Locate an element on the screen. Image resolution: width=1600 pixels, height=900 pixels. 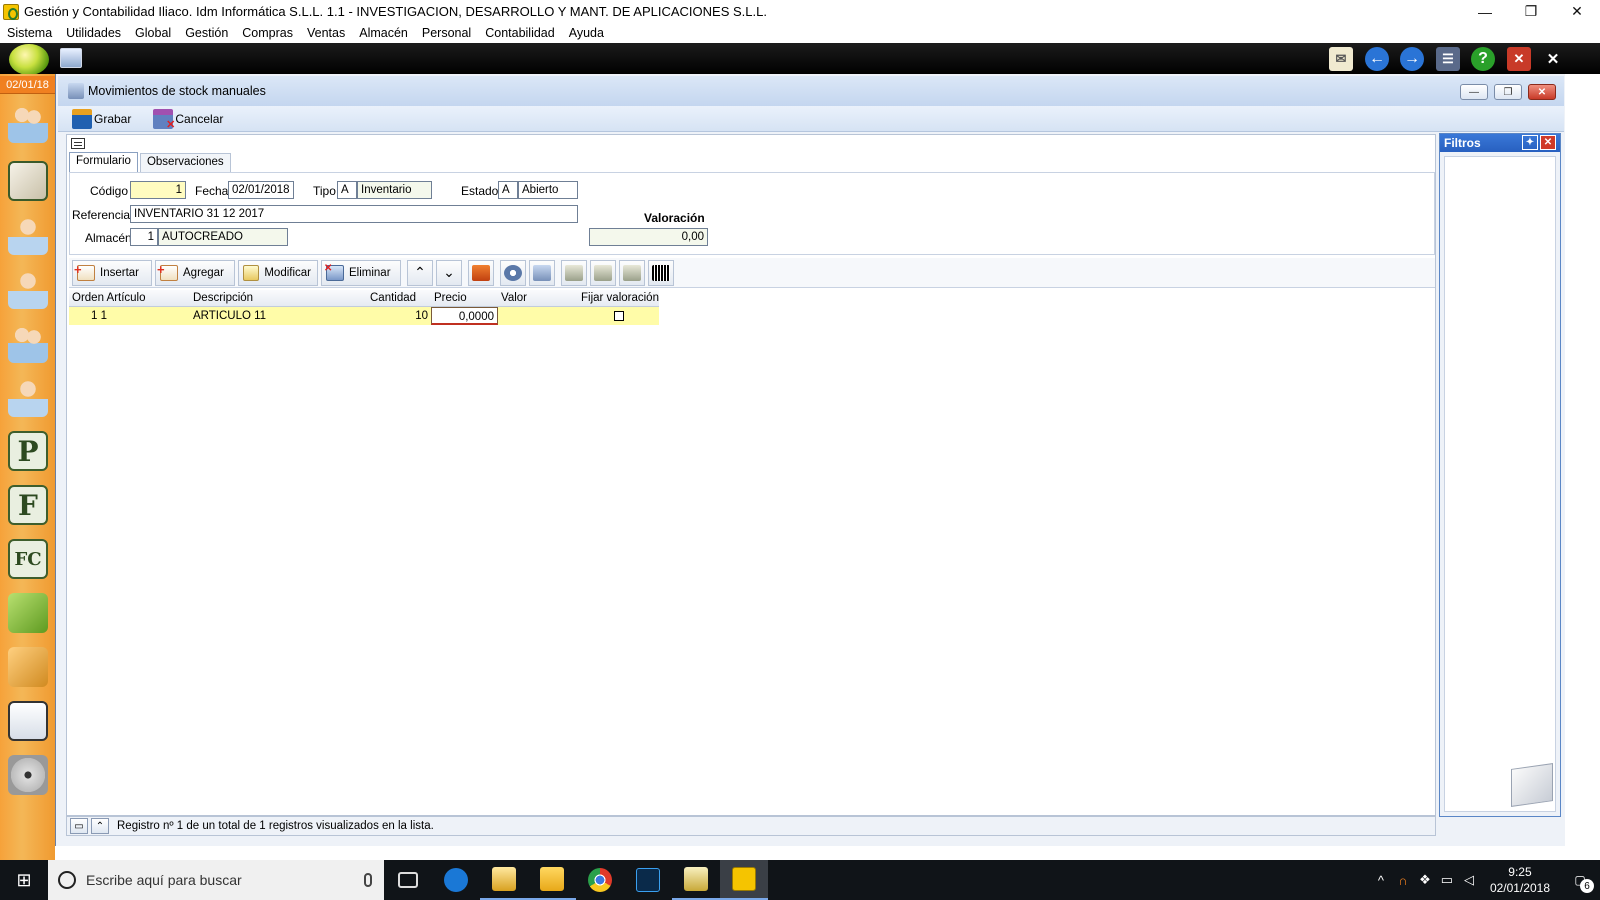
sidebar-facturas-compra: FC is located at coordinates (28, 559).